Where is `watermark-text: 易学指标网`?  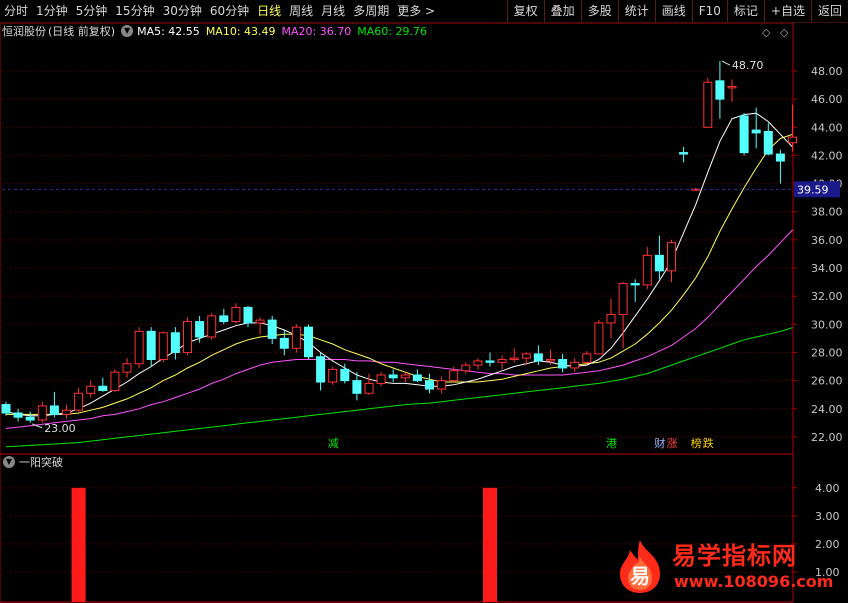 watermark-text: 易学指标网 is located at coordinates (734, 556).